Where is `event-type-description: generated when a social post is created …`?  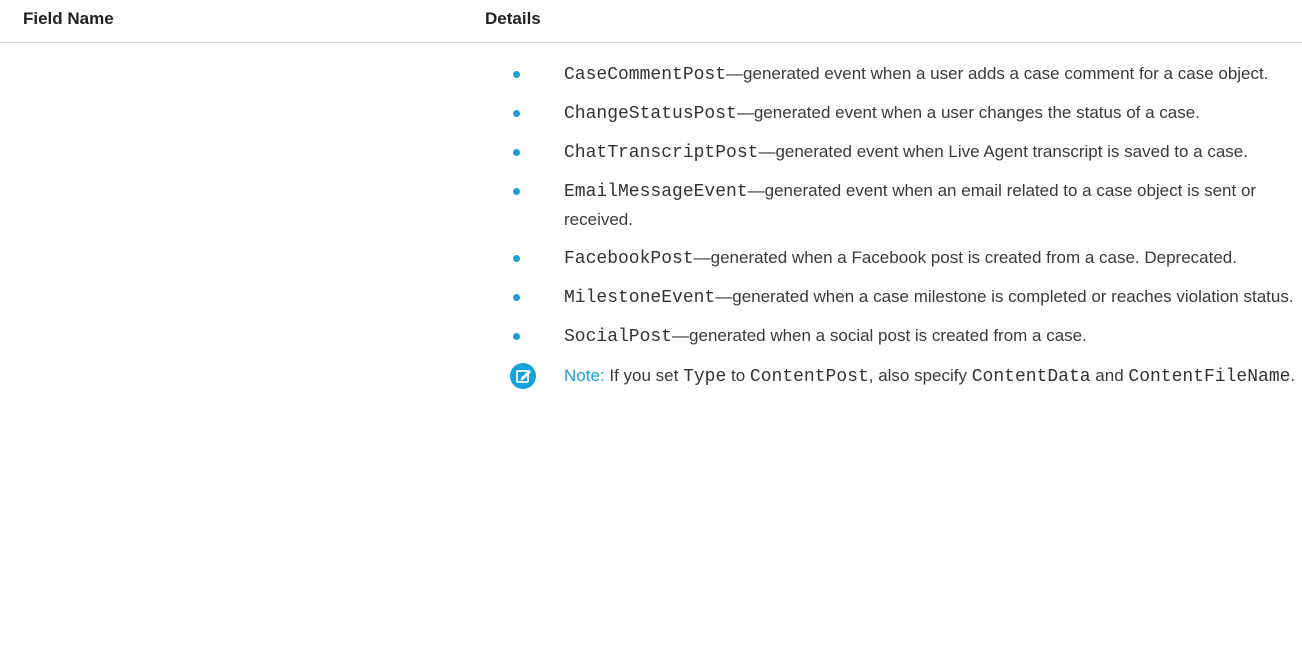
event-type-description: generated when a social post is created … is located at coordinates (888, 335).